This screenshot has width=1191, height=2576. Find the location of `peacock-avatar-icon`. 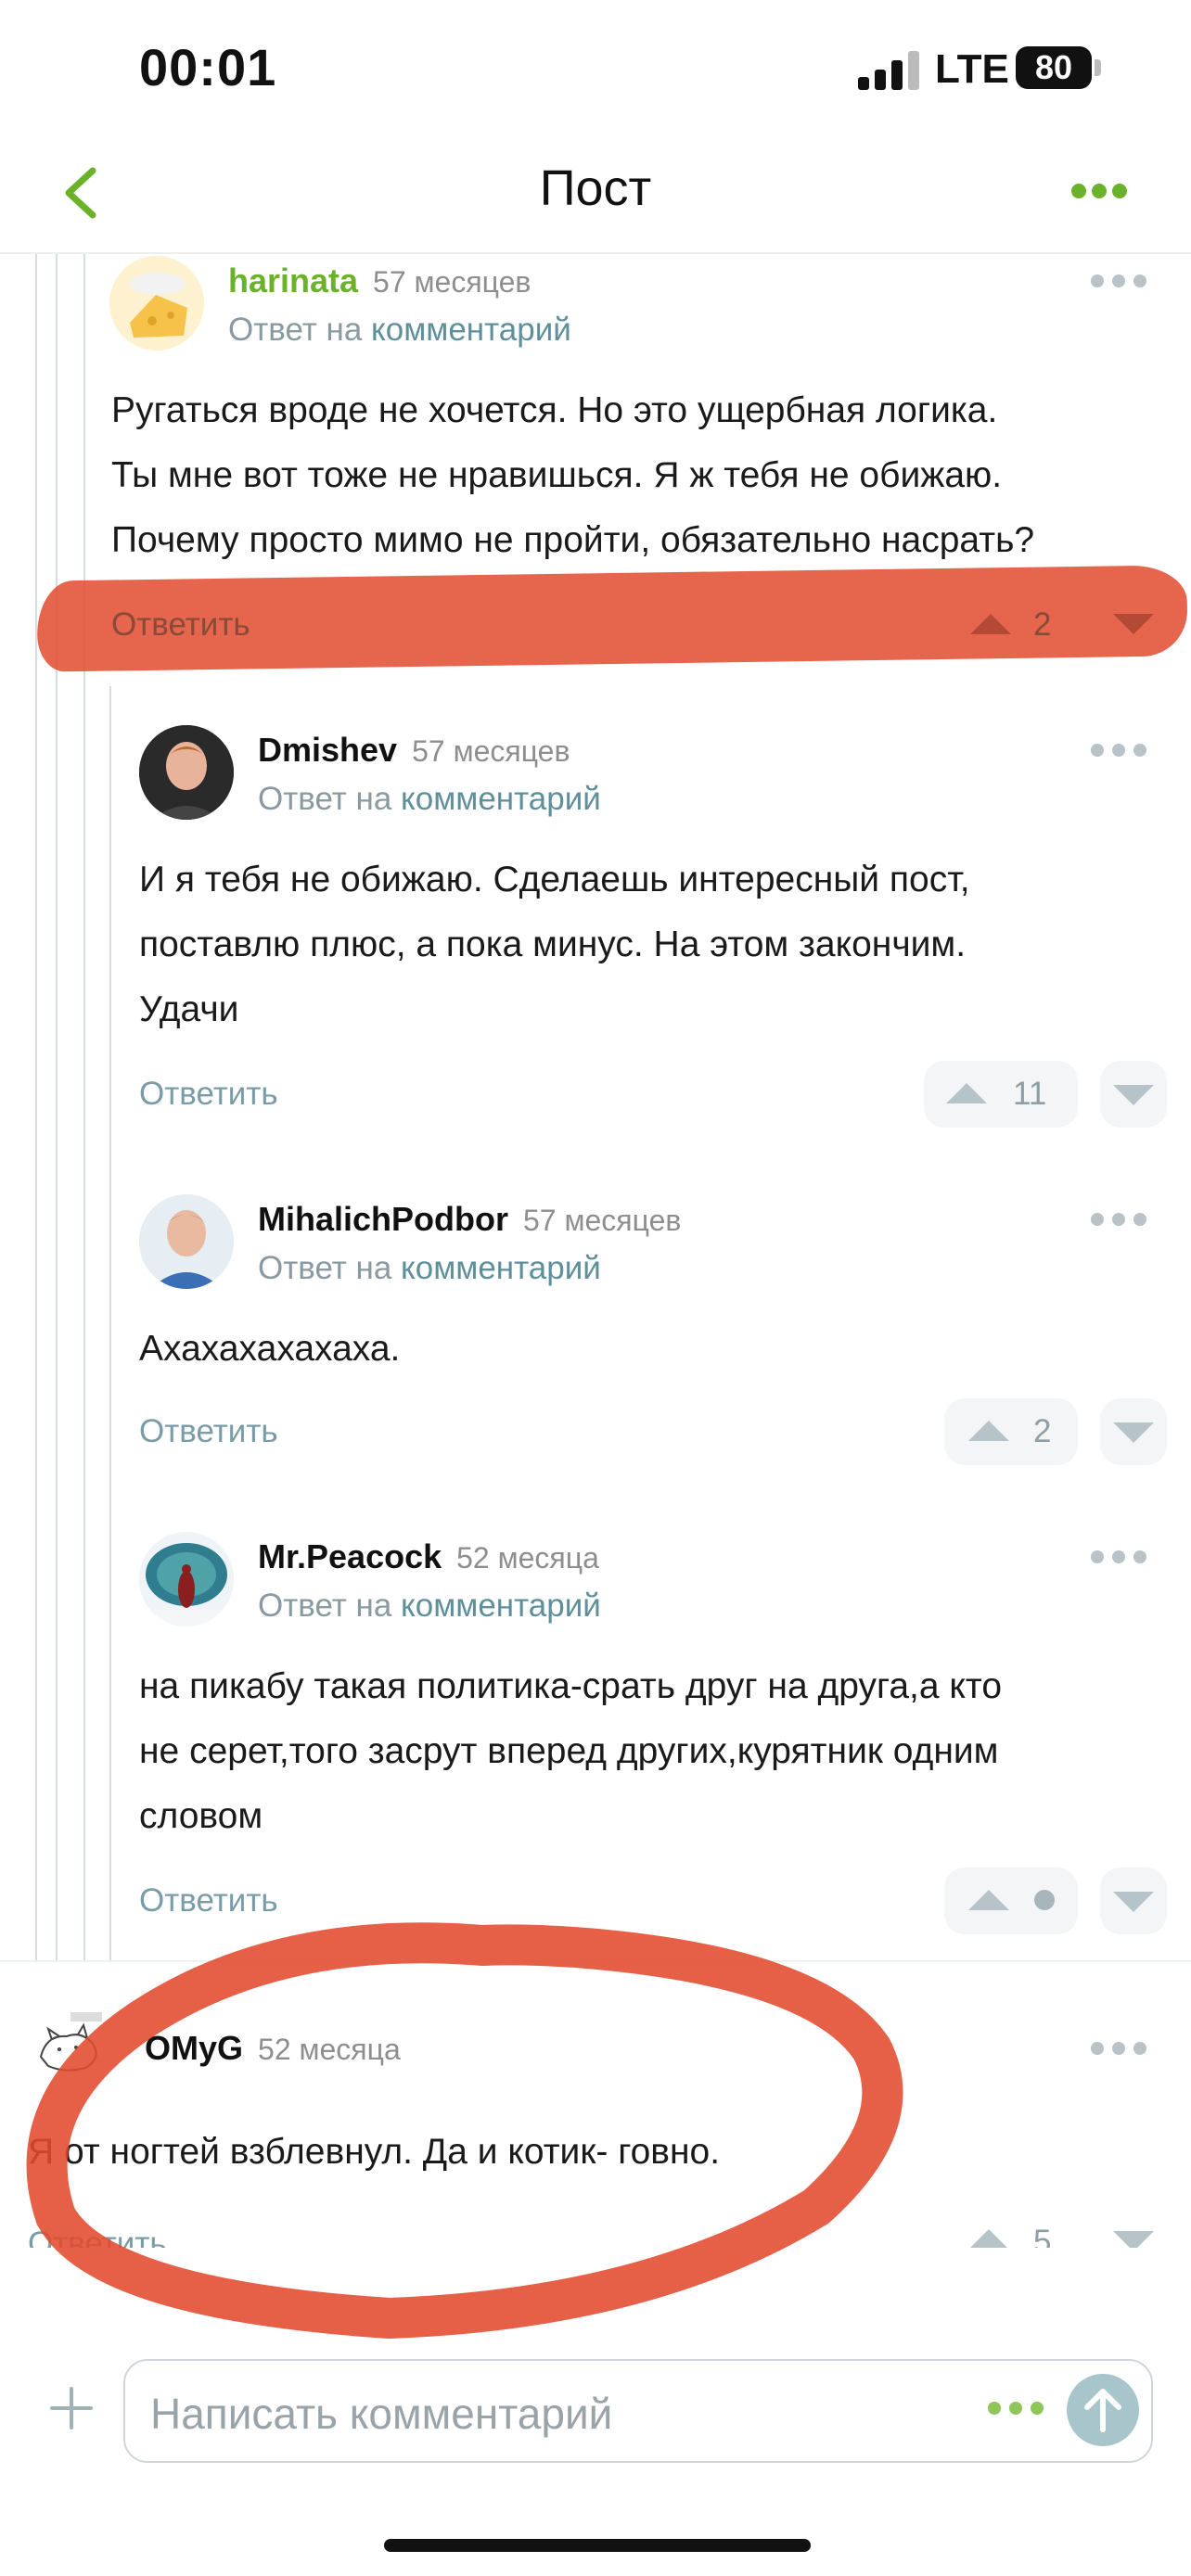

peacock-avatar-icon is located at coordinates (186, 1579).